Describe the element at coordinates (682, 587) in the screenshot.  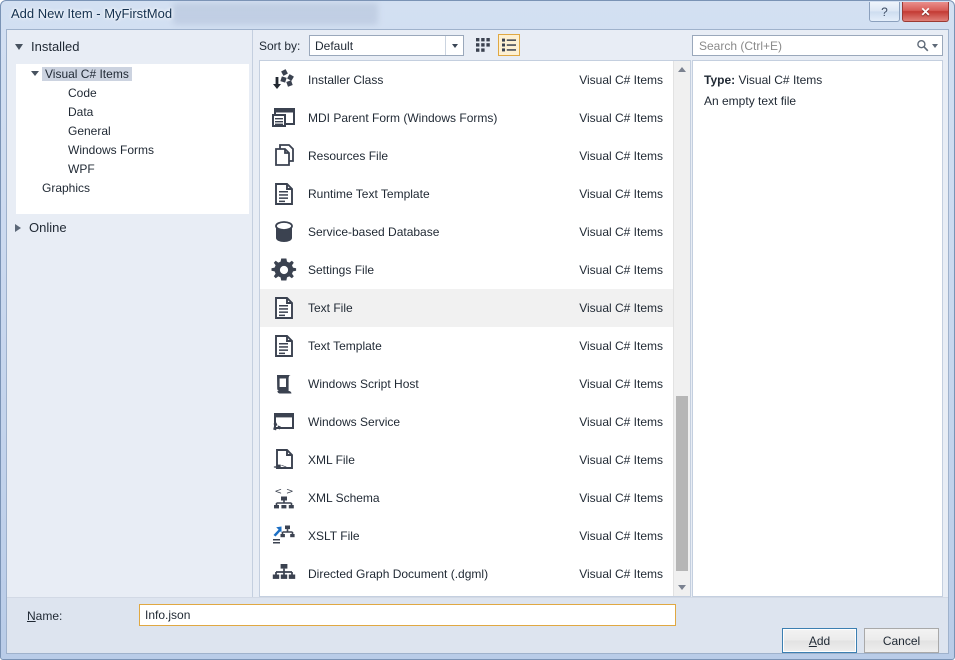
I see `scroll-down-button` at that location.